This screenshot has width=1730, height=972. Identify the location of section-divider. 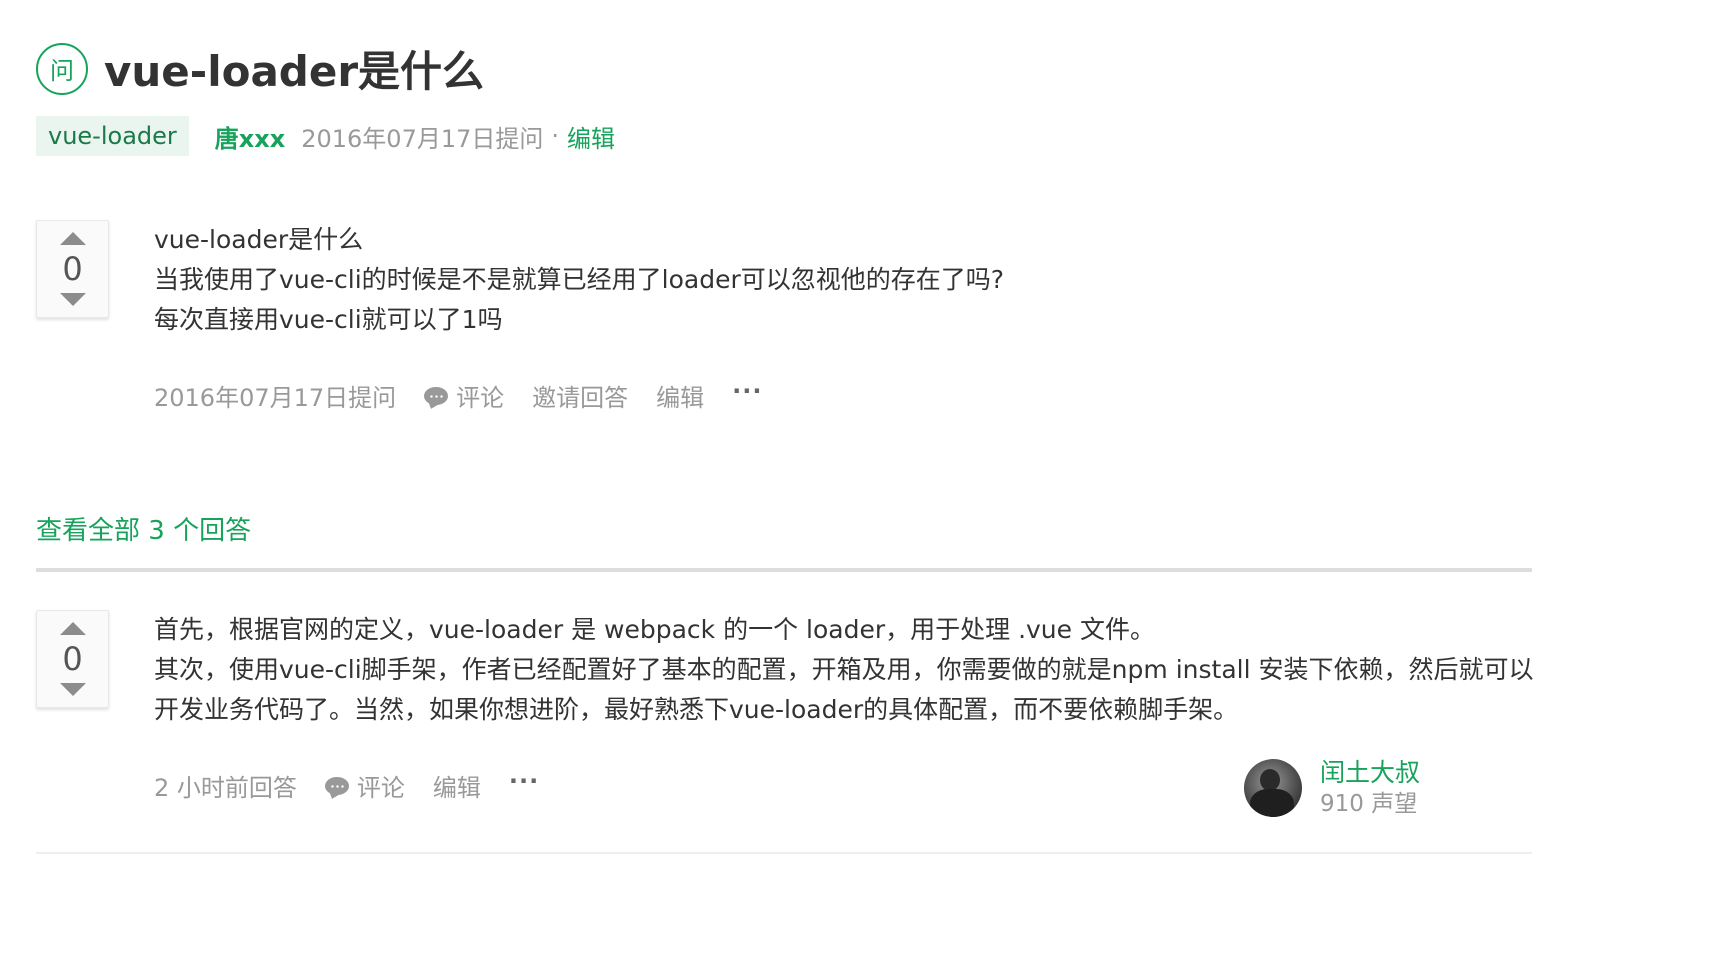
(784, 570).